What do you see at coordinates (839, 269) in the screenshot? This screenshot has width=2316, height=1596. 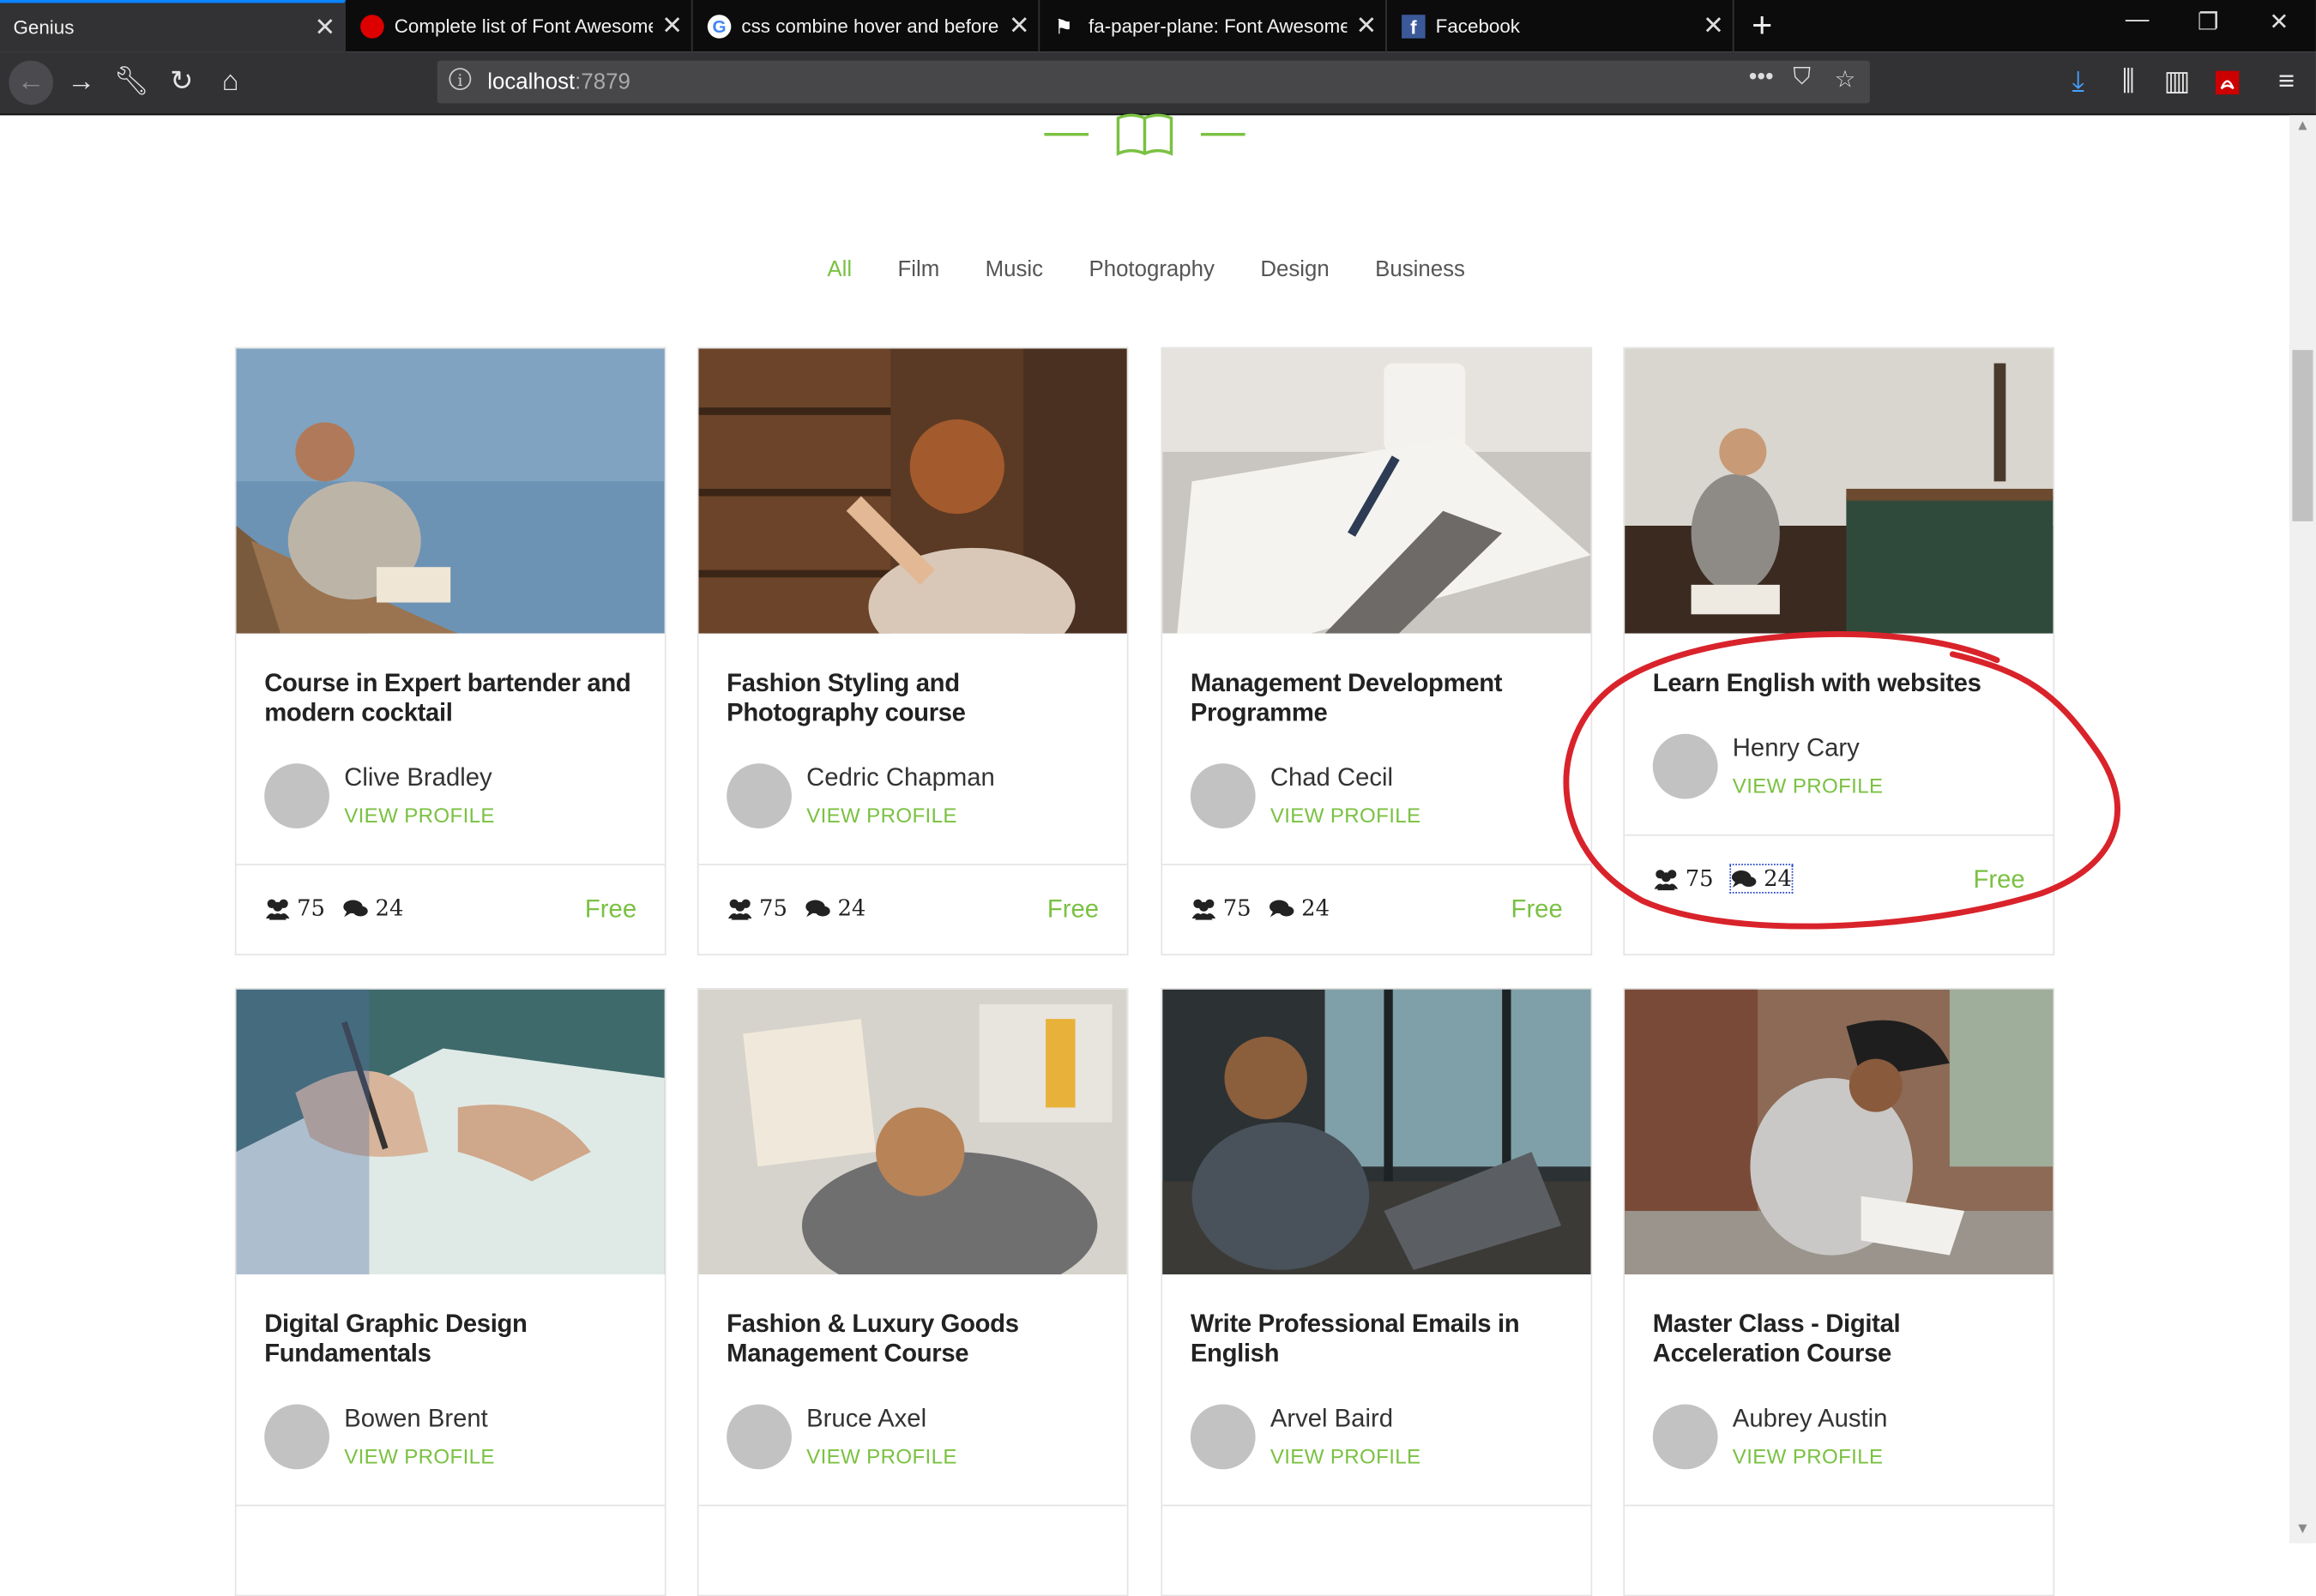 I see `filter-all: All` at bounding box center [839, 269].